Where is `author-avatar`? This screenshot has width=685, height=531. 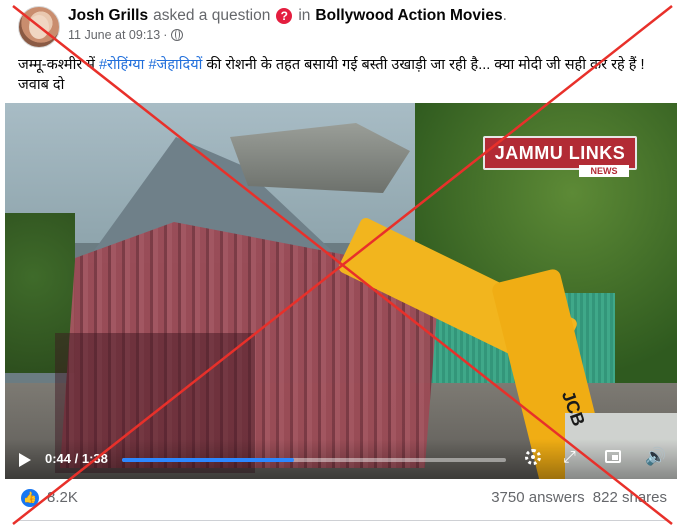 author-avatar is located at coordinates (39, 27).